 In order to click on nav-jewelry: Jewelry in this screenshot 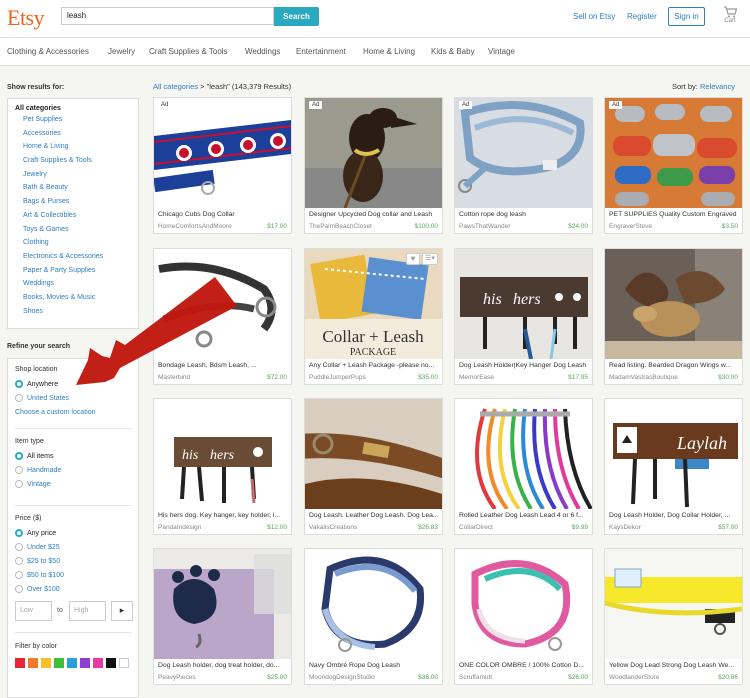, I will do `click(121, 51)`.